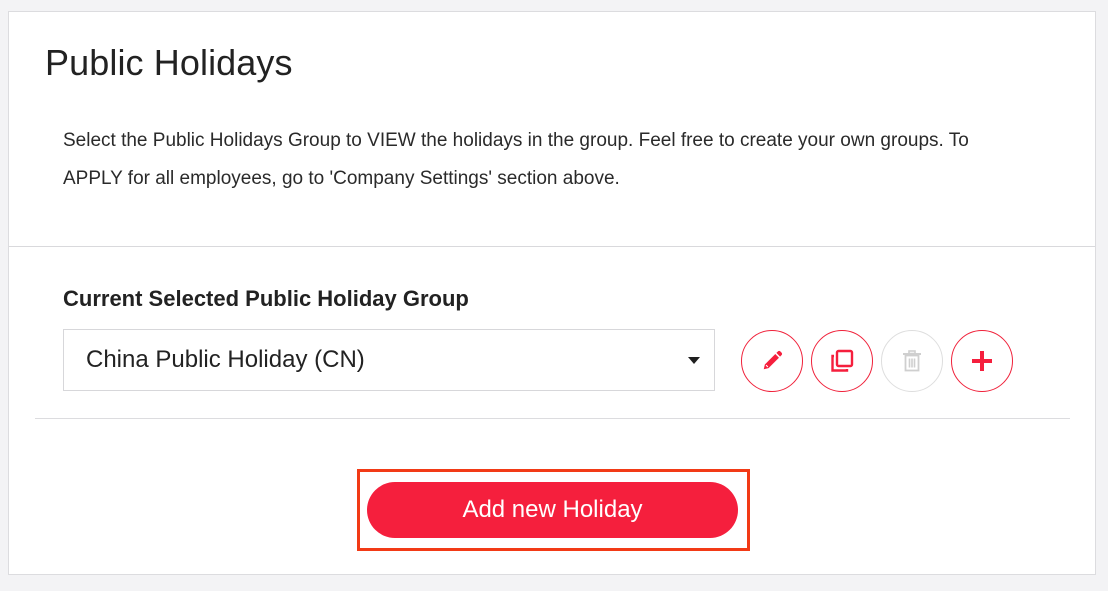 This screenshot has width=1108, height=591. I want to click on section-divider, so click(552, 246).